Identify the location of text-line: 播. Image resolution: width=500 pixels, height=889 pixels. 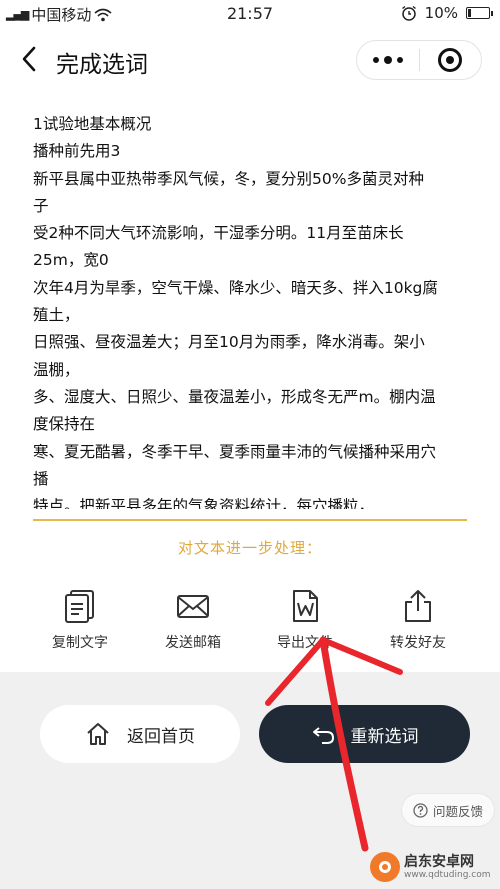
(41, 478).